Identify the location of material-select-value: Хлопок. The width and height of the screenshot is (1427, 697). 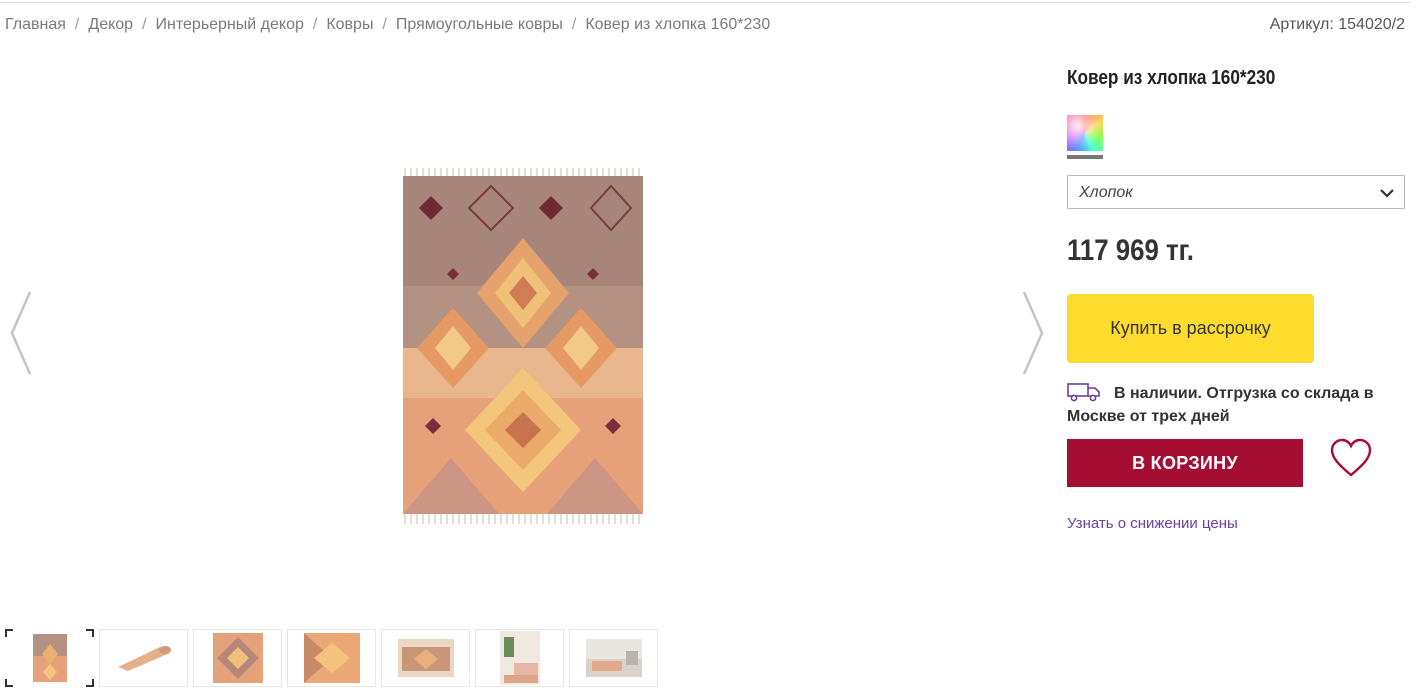
(1106, 192).